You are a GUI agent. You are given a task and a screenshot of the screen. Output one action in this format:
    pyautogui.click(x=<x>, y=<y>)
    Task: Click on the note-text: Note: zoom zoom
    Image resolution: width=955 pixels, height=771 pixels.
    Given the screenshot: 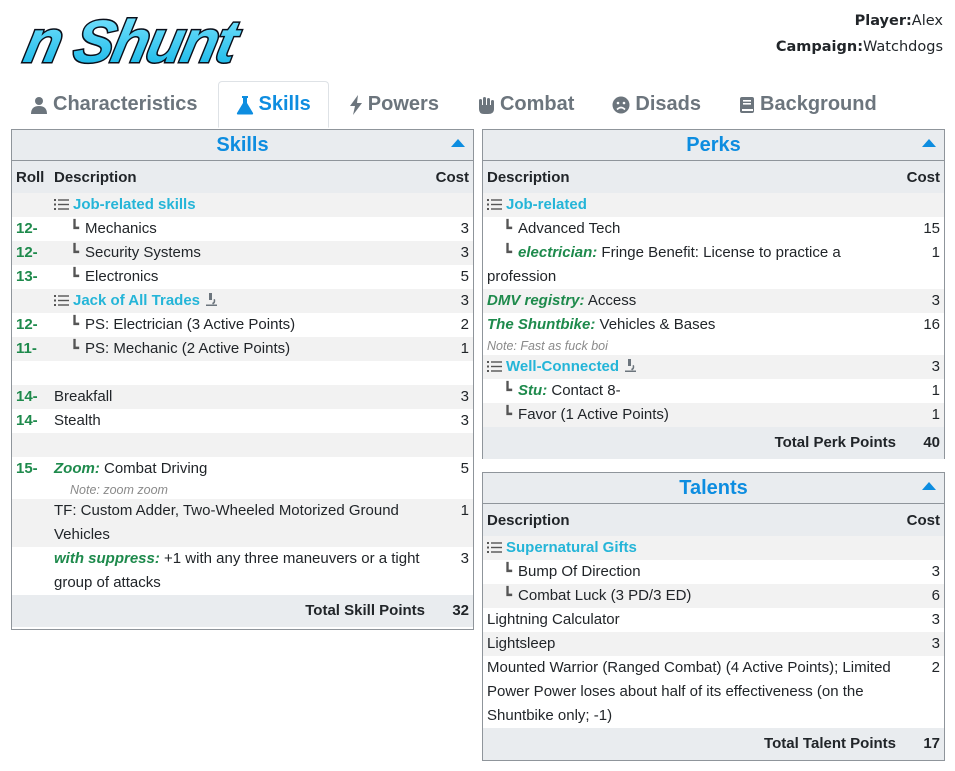 What is the action you would take?
    pyautogui.click(x=119, y=490)
    